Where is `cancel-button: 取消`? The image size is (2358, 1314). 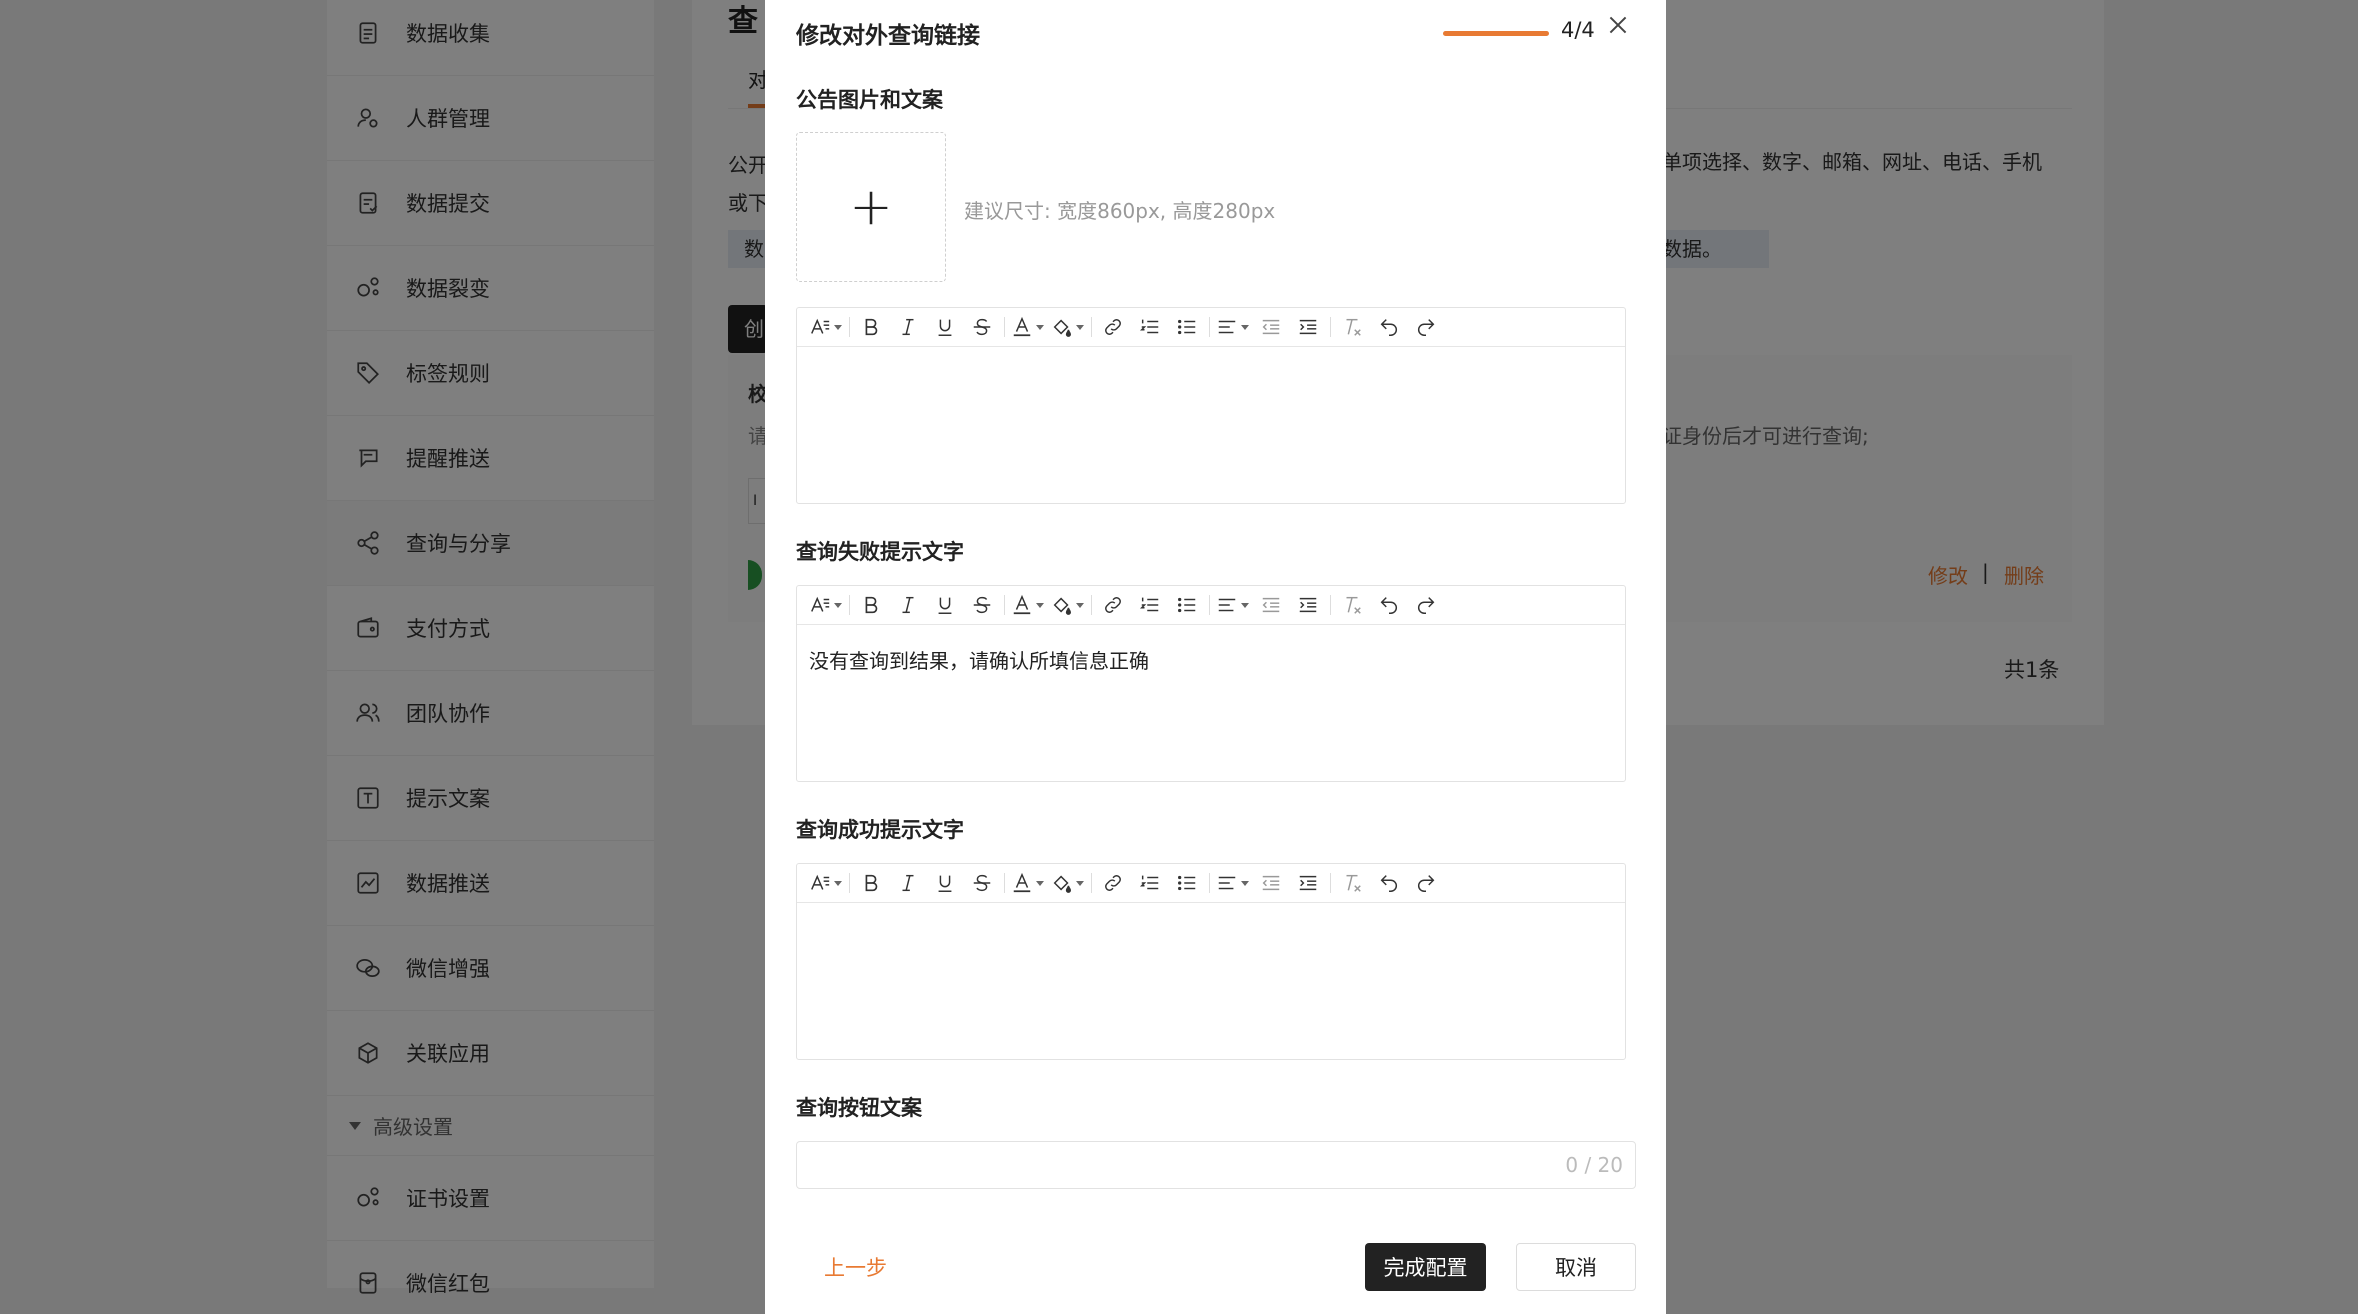
cancel-button: 取消 is located at coordinates (1576, 1267).